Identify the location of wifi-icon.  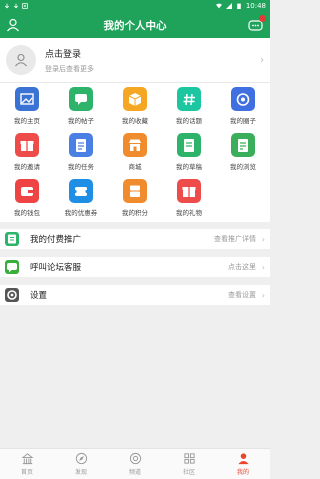
(218, 6).